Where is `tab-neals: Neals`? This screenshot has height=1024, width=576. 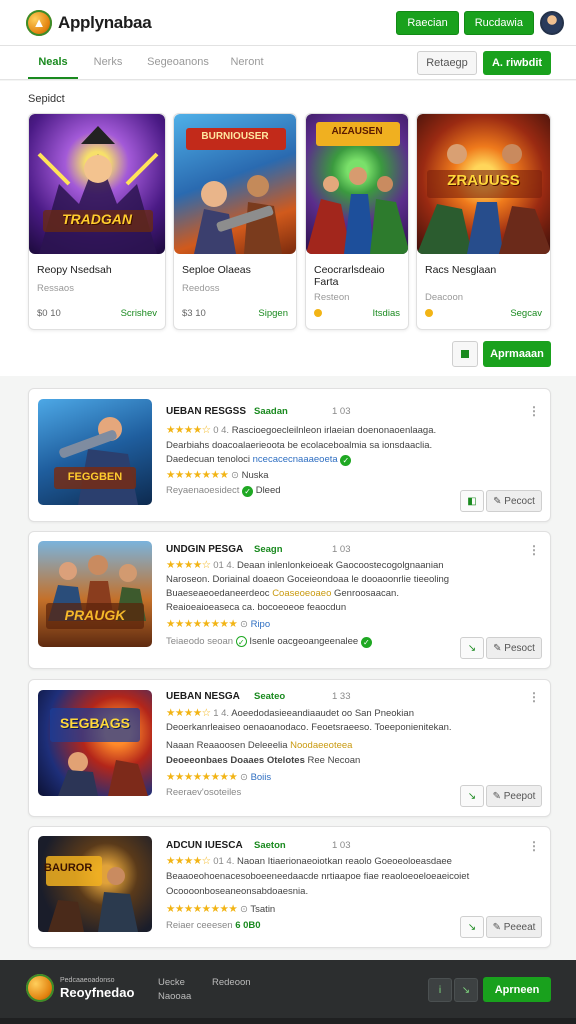 tab-neals: Neals is located at coordinates (53, 62).